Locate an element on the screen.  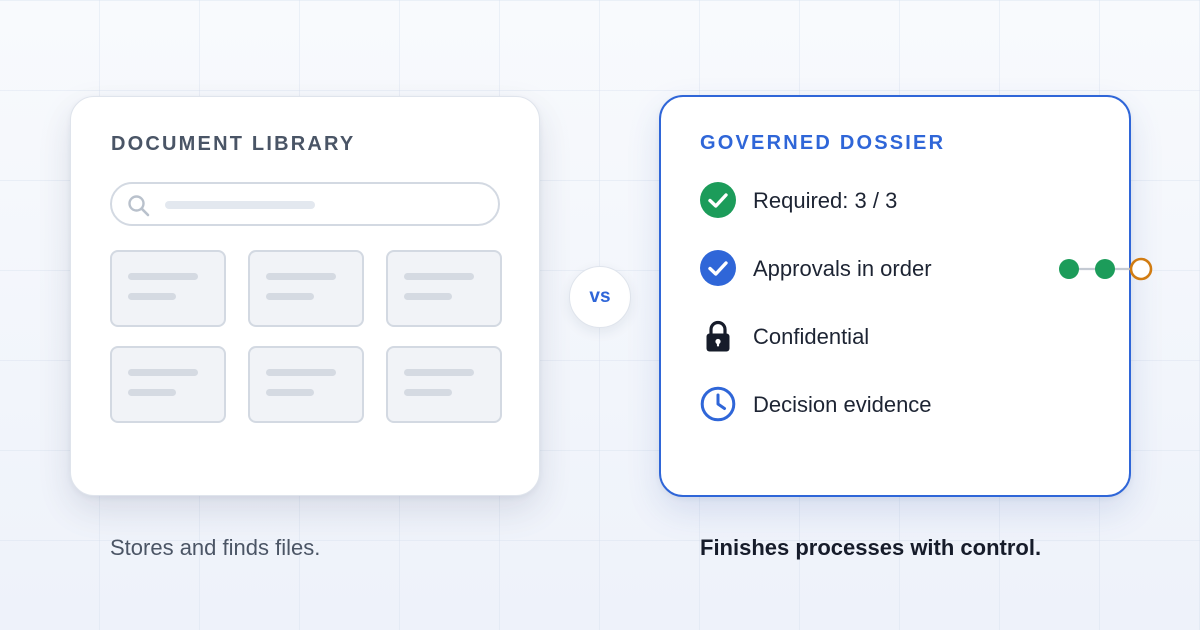
checklist-item-required: Required: 3 / 3 is located at coordinates (910, 200).